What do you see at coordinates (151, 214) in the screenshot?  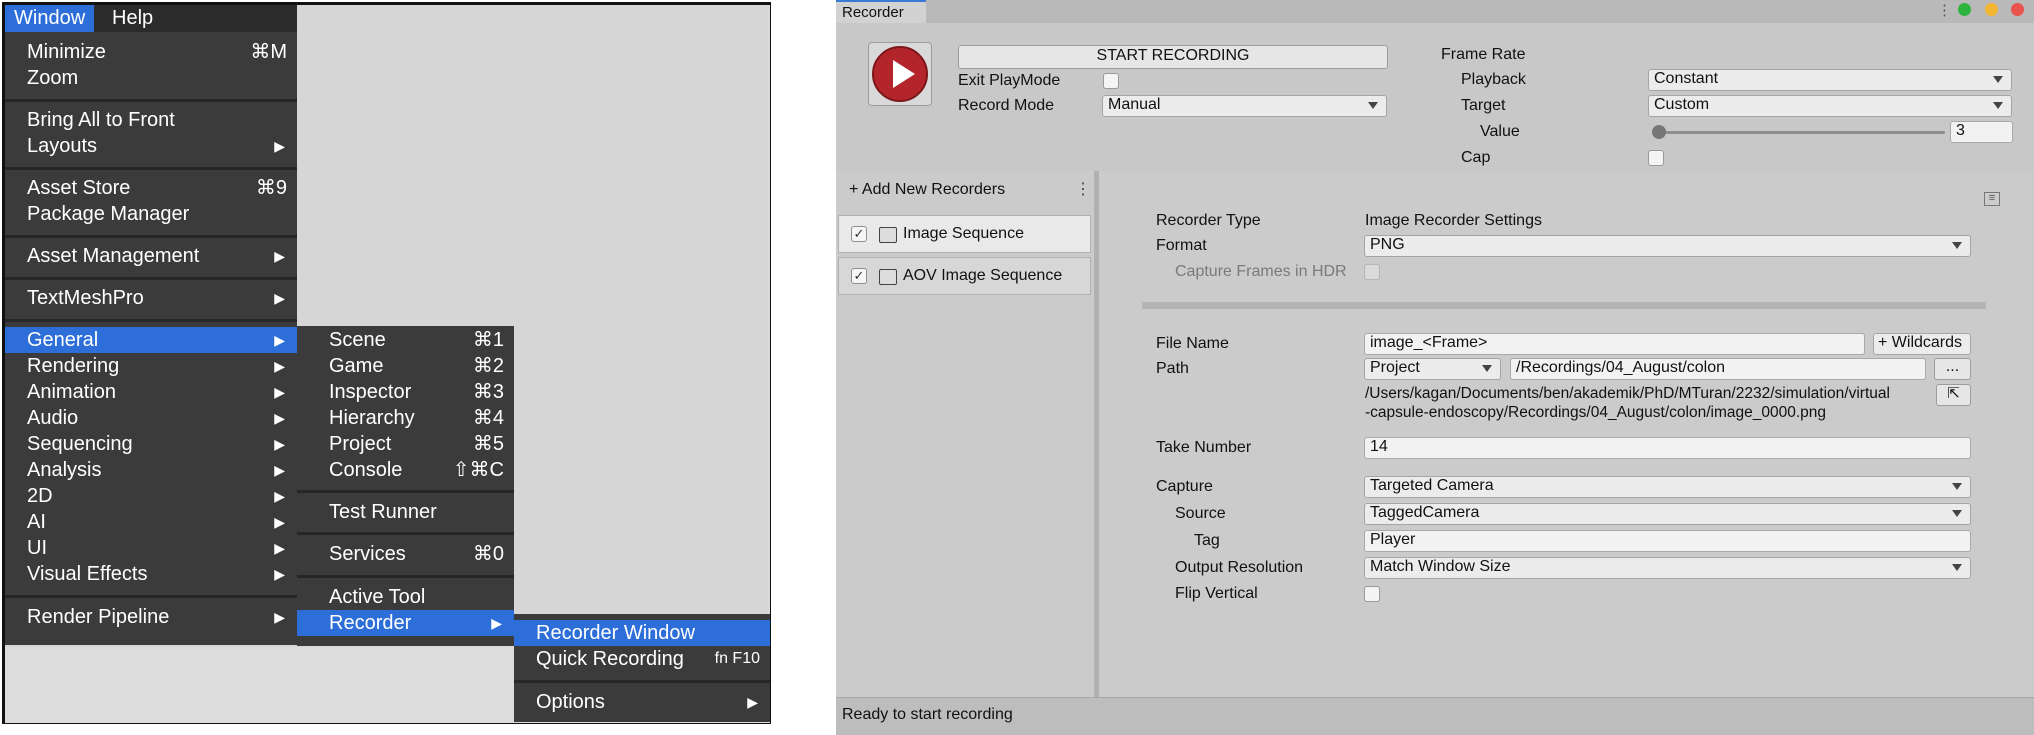 I see `menu-item-package-manager: Package Manager` at bounding box center [151, 214].